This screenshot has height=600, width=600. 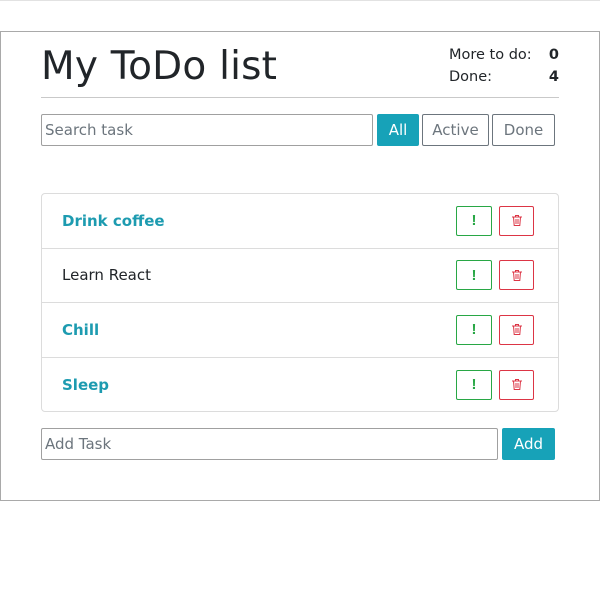 I want to click on todo-item: Learn React !, so click(x=300, y=276).